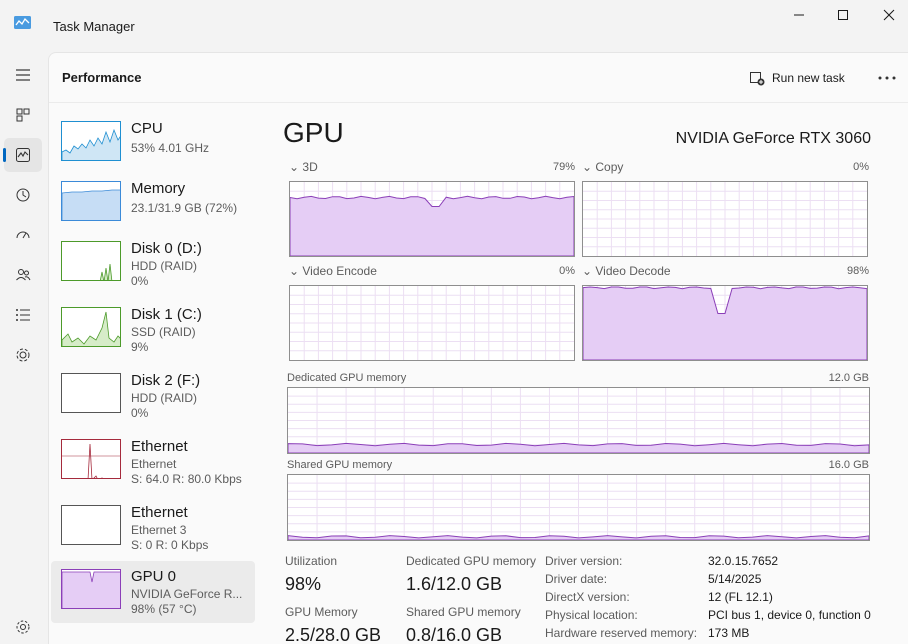  What do you see at coordinates (163, 332) in the screenshot?
I see `device-type: SSD (RAID)` at bounding box center [163, 332].